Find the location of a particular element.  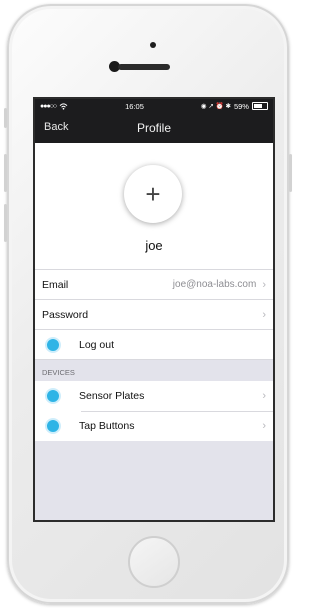

sensor-plates-row: Sensor Plates › is located at coordinates (154, 396).